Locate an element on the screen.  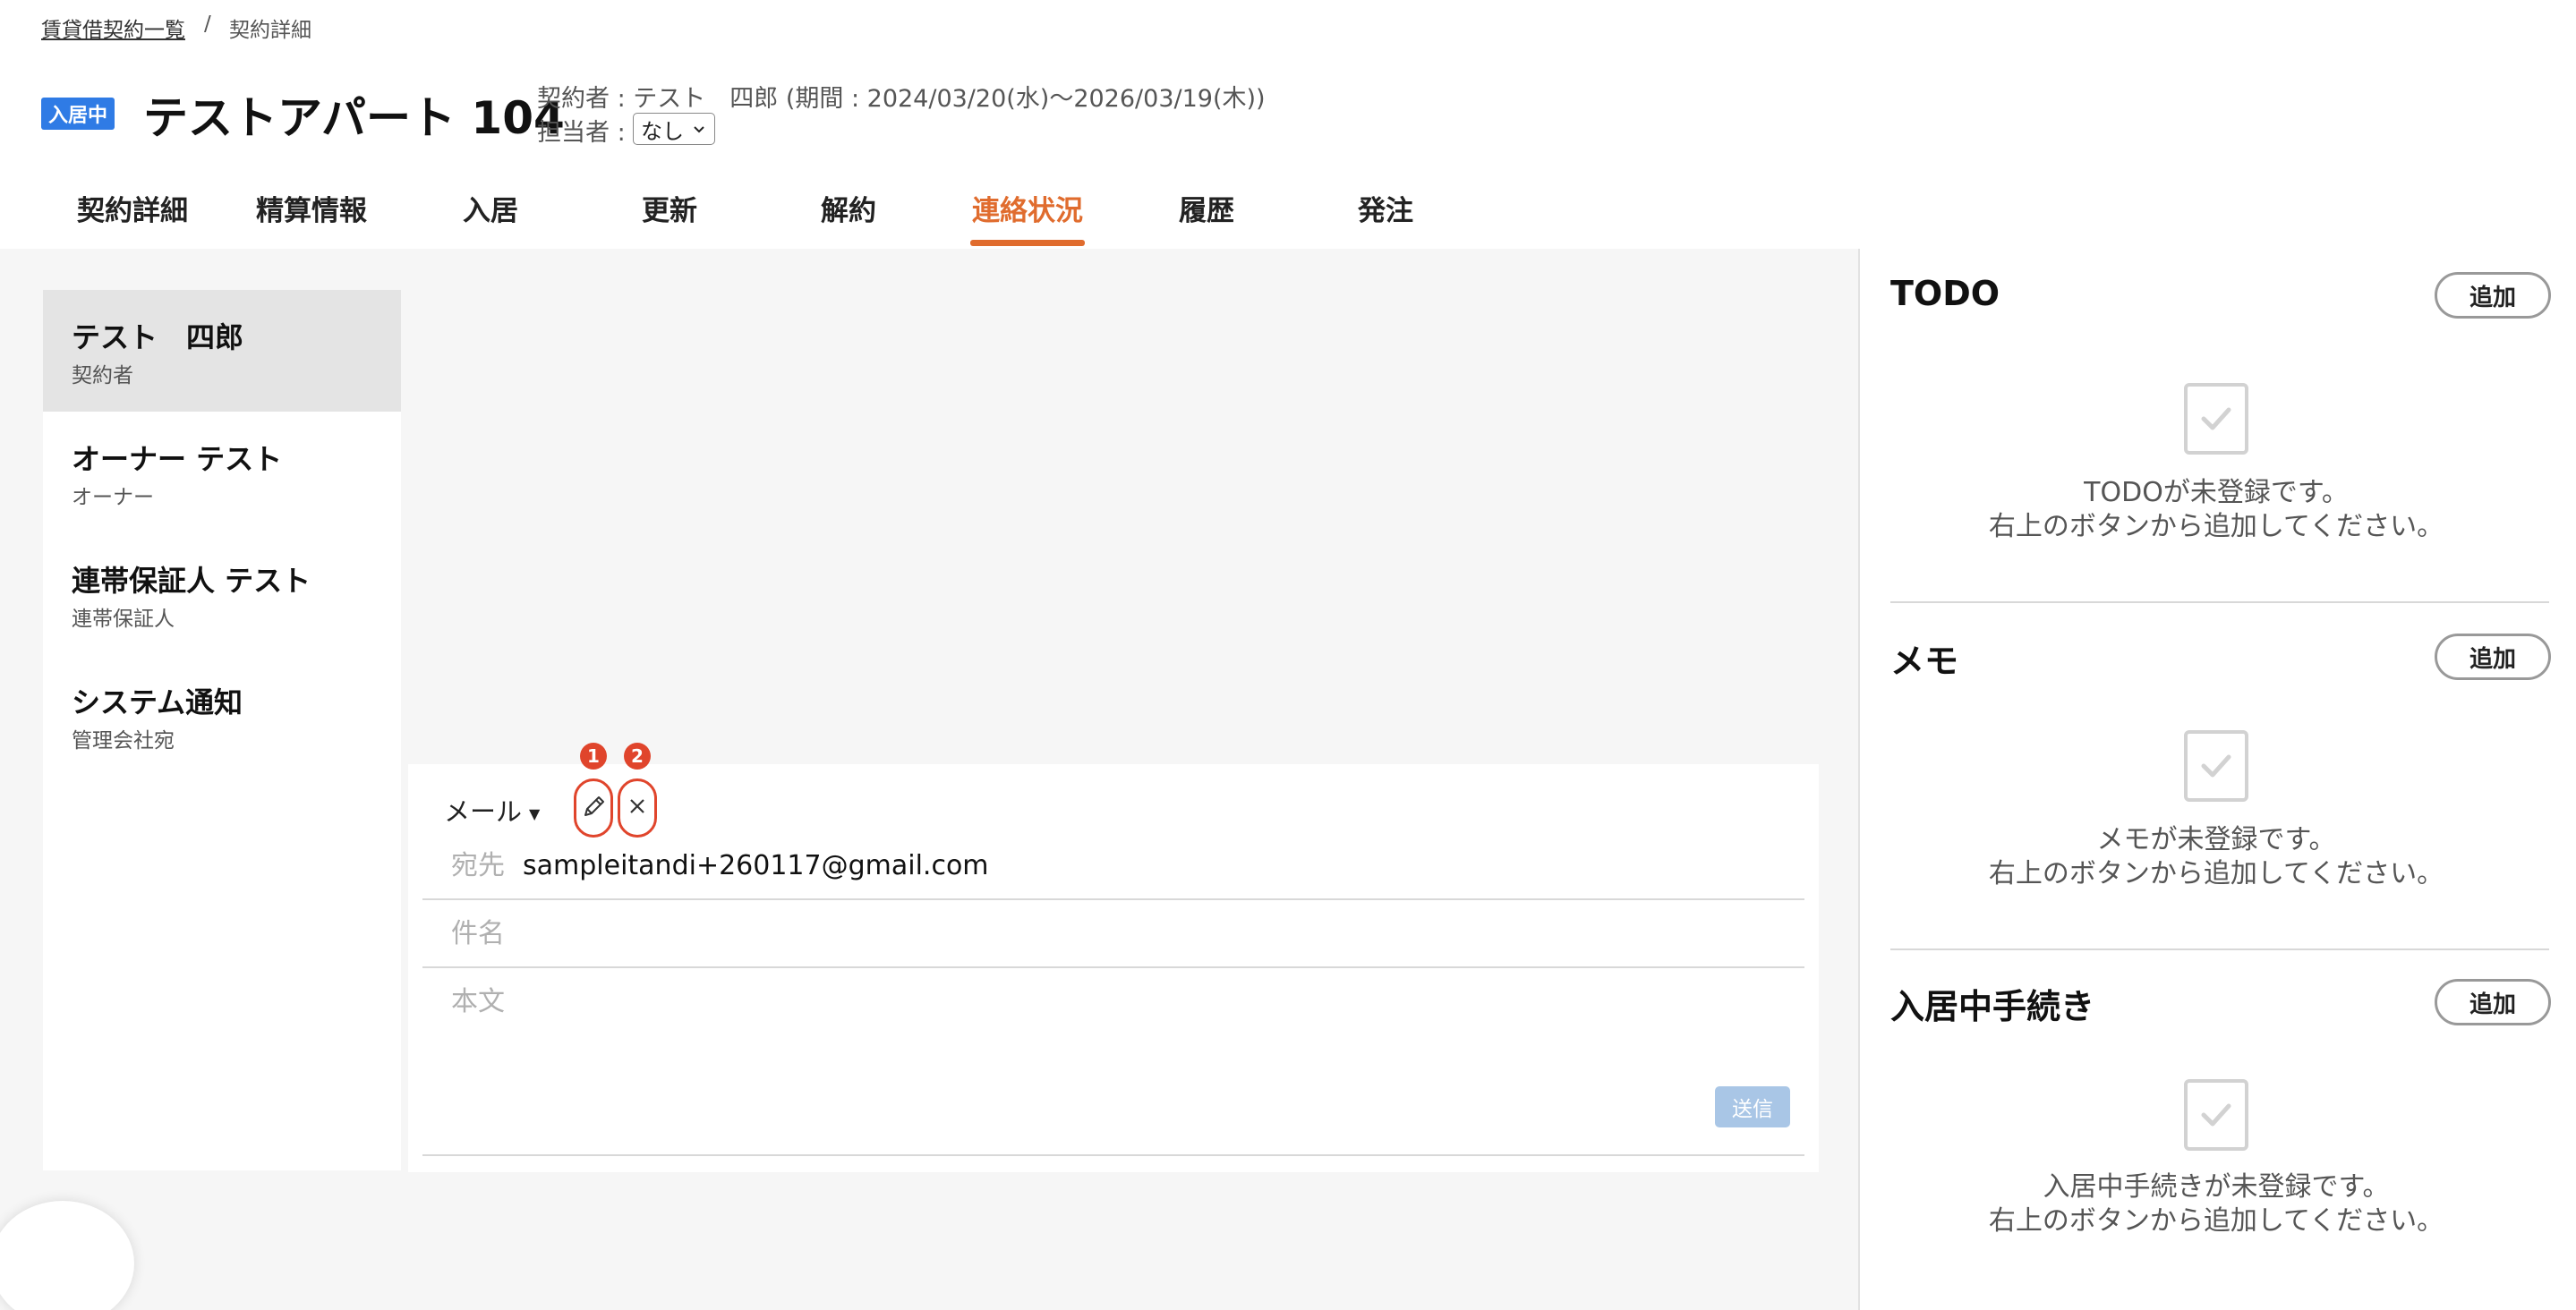
contact-item-guarantor: 連帯保証人 テスト 連帯保証人 is located at coordinates (222, 594).